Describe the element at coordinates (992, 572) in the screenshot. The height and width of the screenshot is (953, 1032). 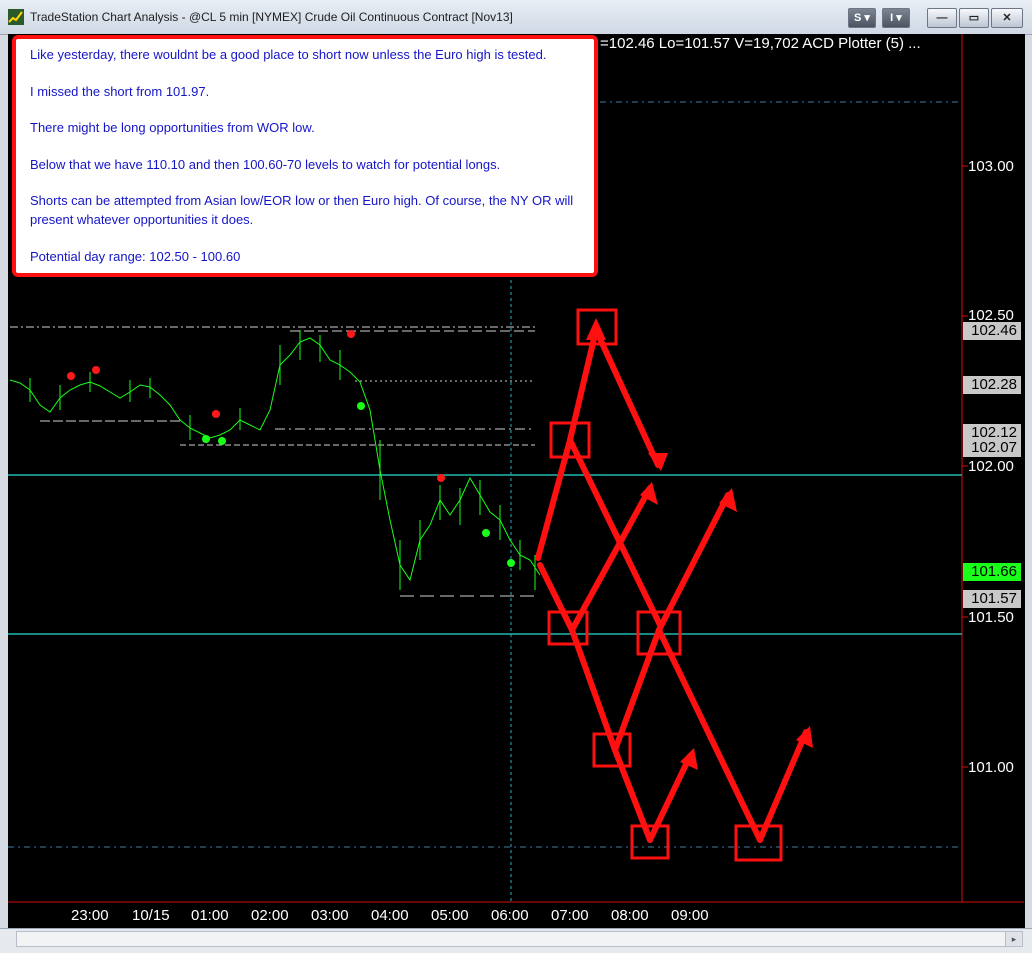
I see `price-marker-last: 101.66` at that location.